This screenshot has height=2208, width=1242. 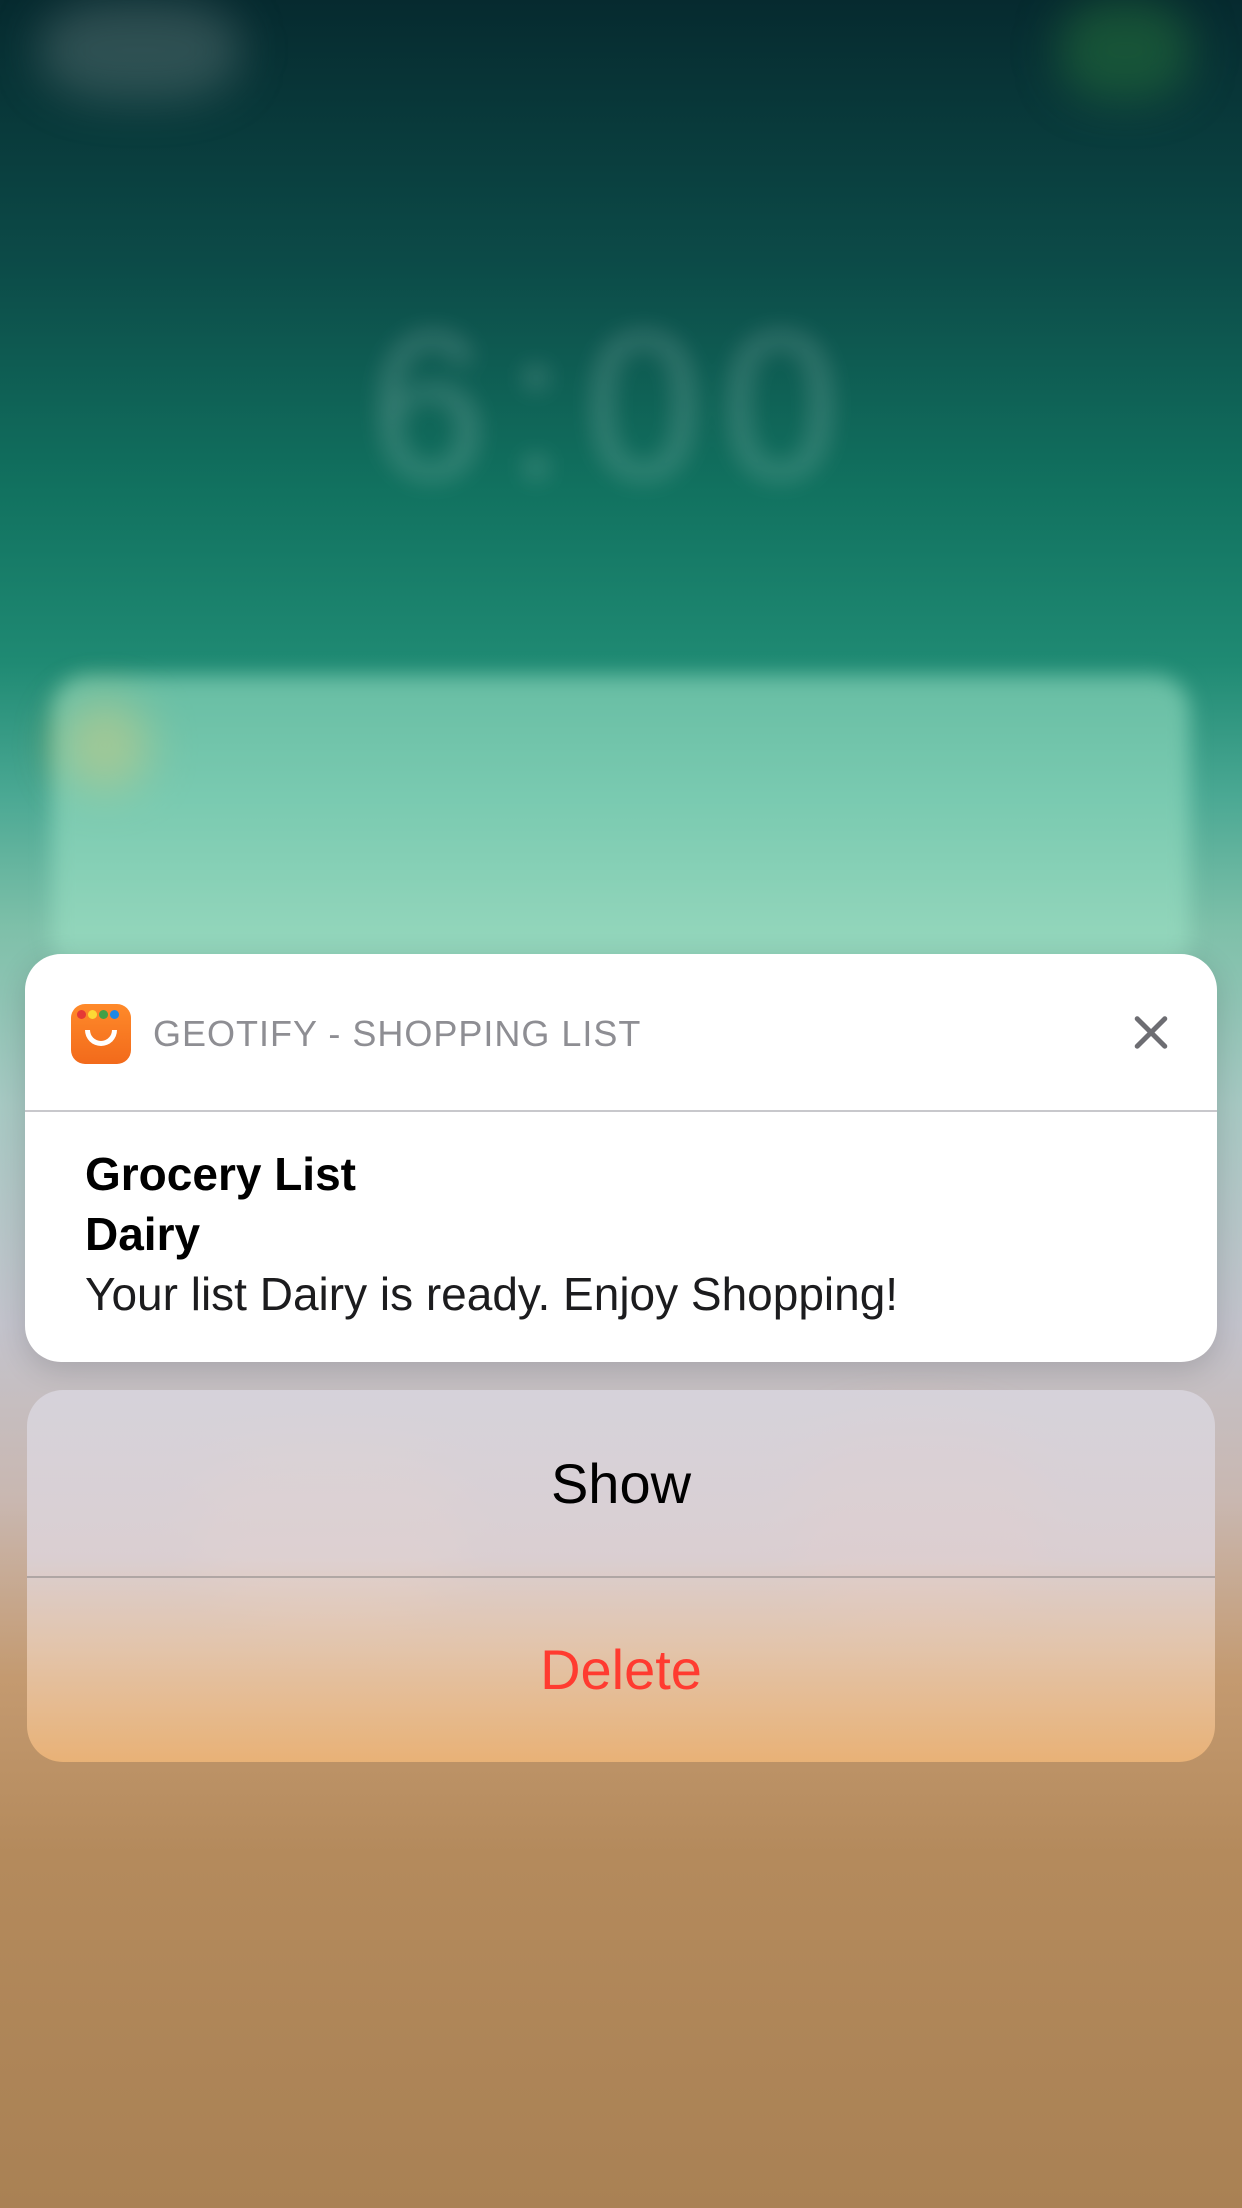 What do you see at coordinates (621, 1484) in the screenshot?
I see `show-button: Show` at bounding box center [621, 1484].